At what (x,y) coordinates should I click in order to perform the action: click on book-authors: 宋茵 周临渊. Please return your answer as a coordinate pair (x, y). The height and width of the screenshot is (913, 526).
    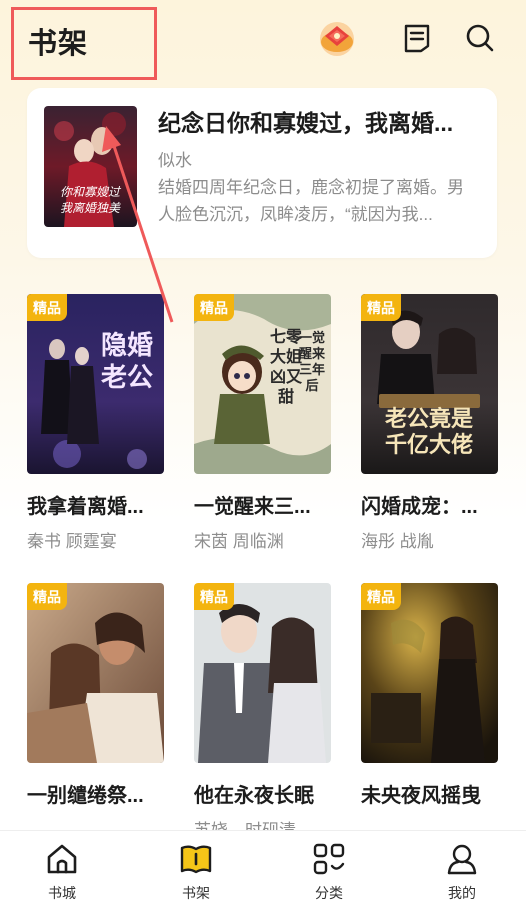
    Looking at the image, I should click on (239, 541).